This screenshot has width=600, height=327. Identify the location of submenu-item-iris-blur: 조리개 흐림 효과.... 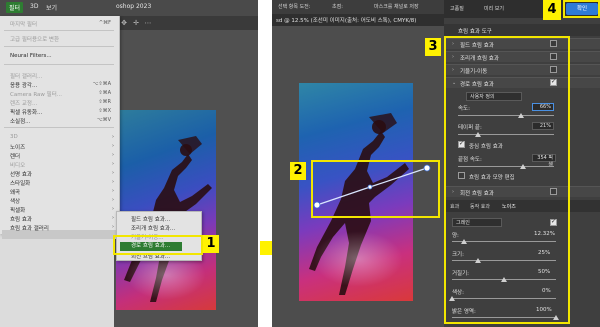
(153, 228).